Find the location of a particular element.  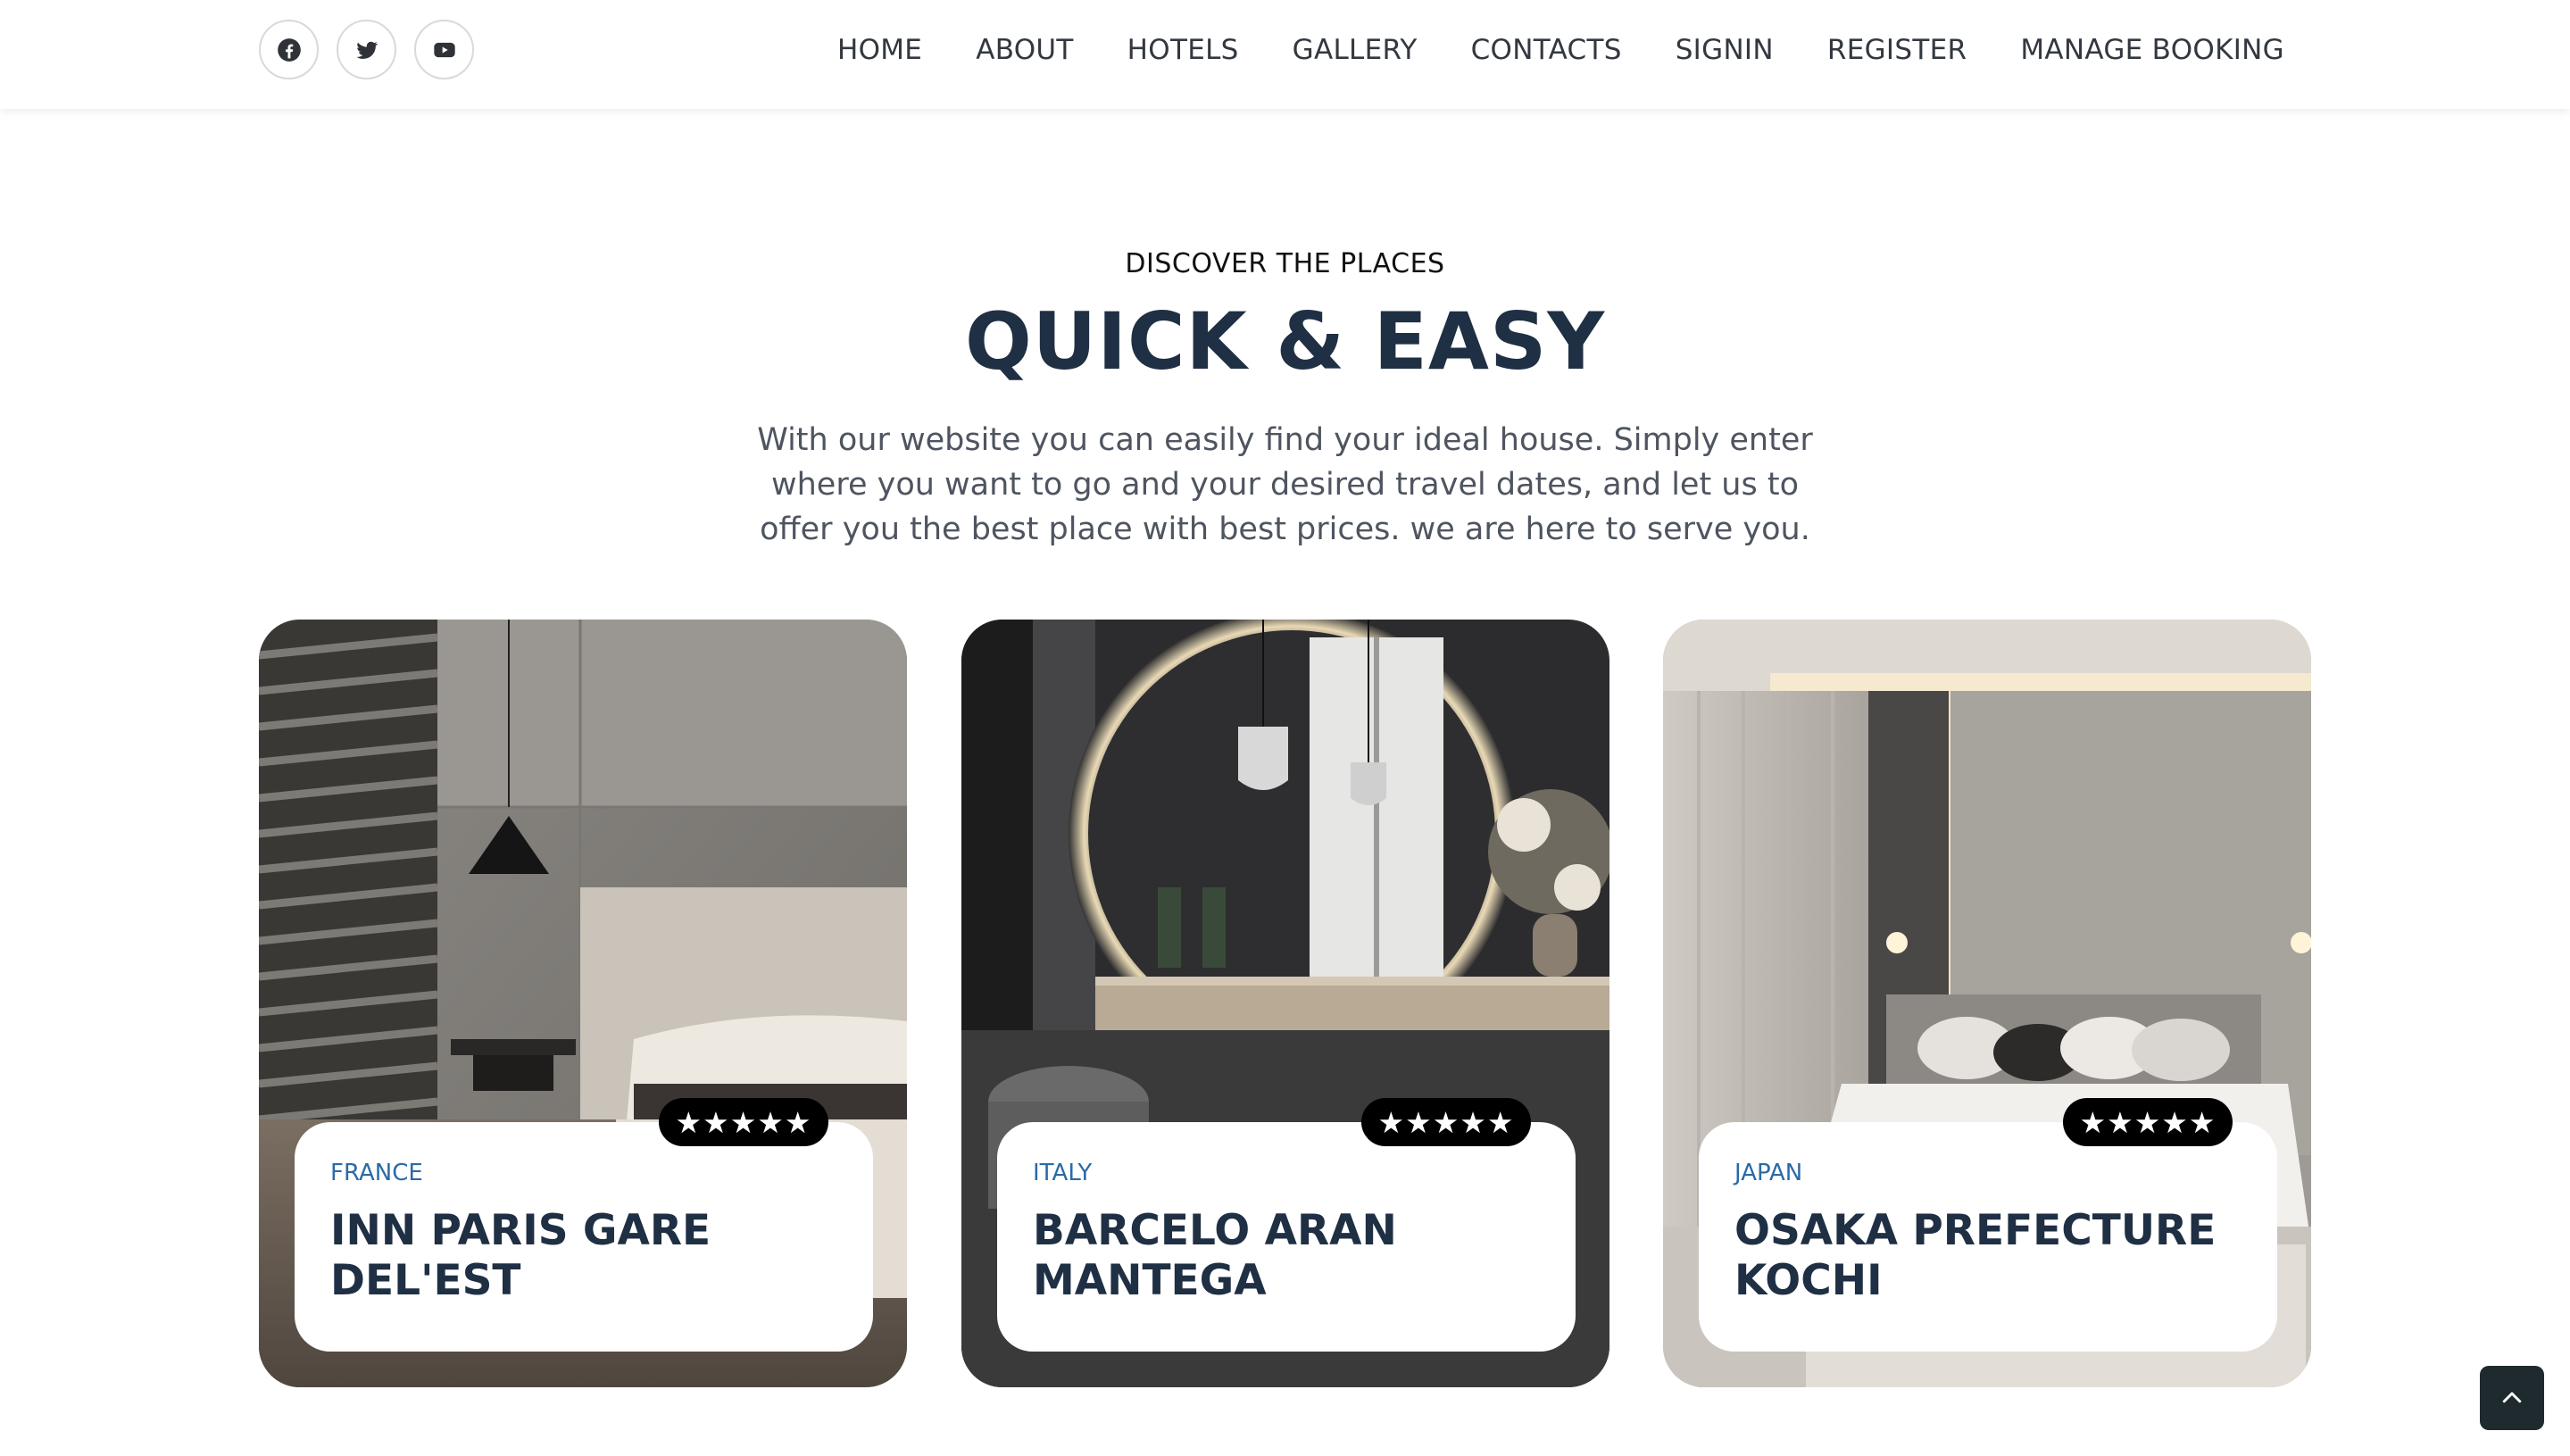

twitter-icon is located at coordinates (367, 50).